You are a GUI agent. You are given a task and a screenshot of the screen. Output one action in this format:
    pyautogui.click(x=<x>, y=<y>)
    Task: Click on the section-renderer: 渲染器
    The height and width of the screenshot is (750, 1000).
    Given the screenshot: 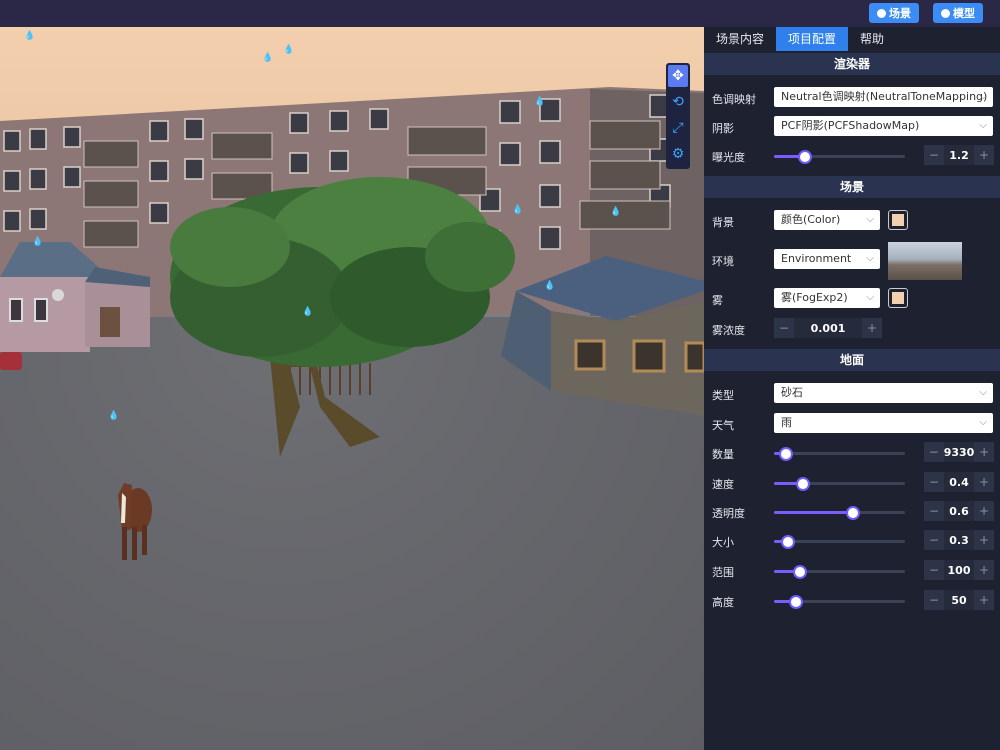 What is the action you would take?
    pyautogui.click(x=852, y=64)
    